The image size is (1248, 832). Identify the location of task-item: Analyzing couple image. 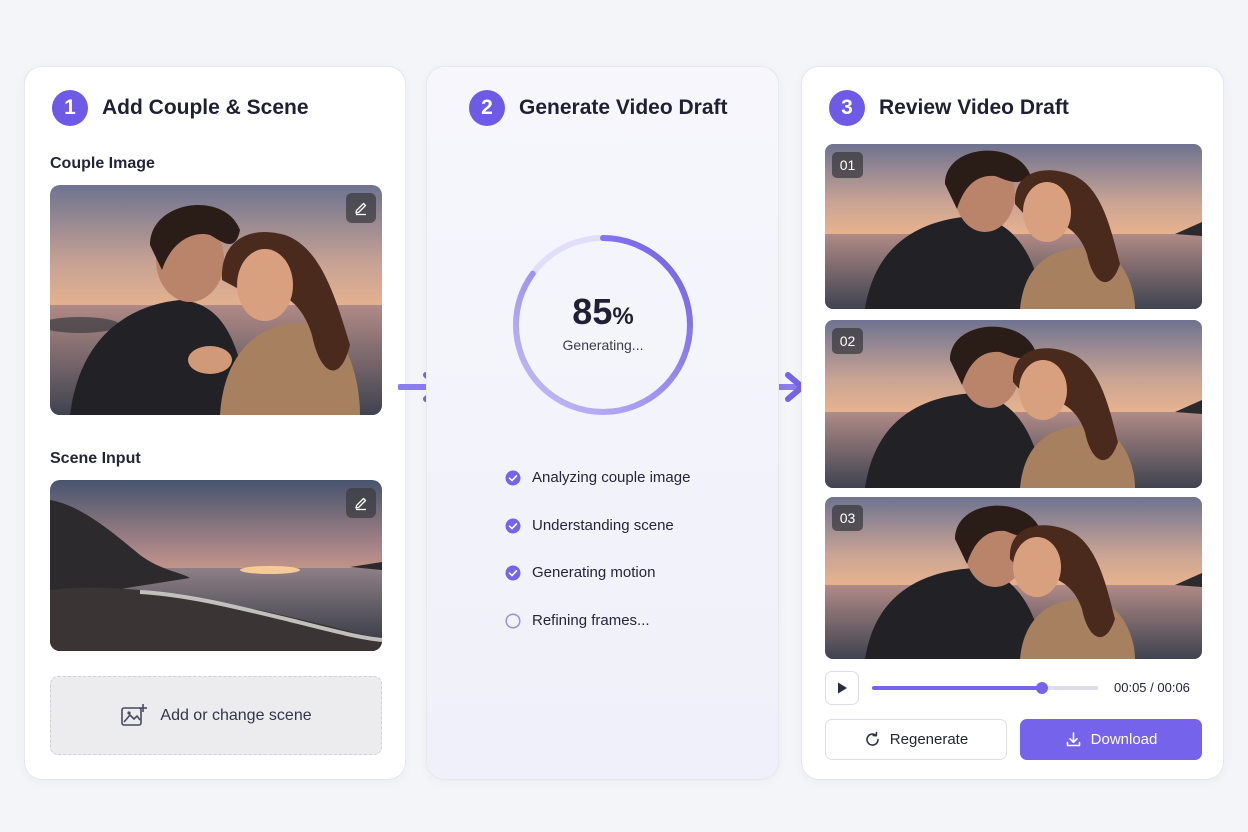
(597, 477).